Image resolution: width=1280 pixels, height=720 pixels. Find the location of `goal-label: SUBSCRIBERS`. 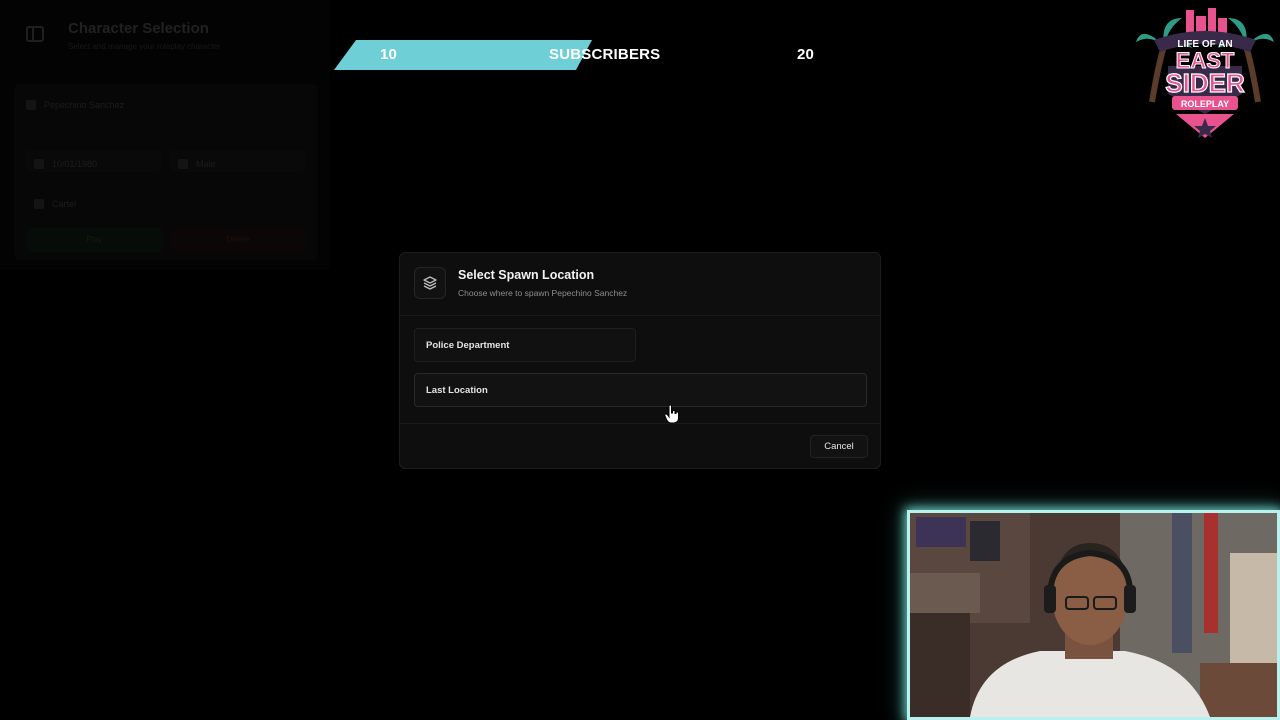

goal-label: SUBSCRIBERS is located at coordinates (605, 54).